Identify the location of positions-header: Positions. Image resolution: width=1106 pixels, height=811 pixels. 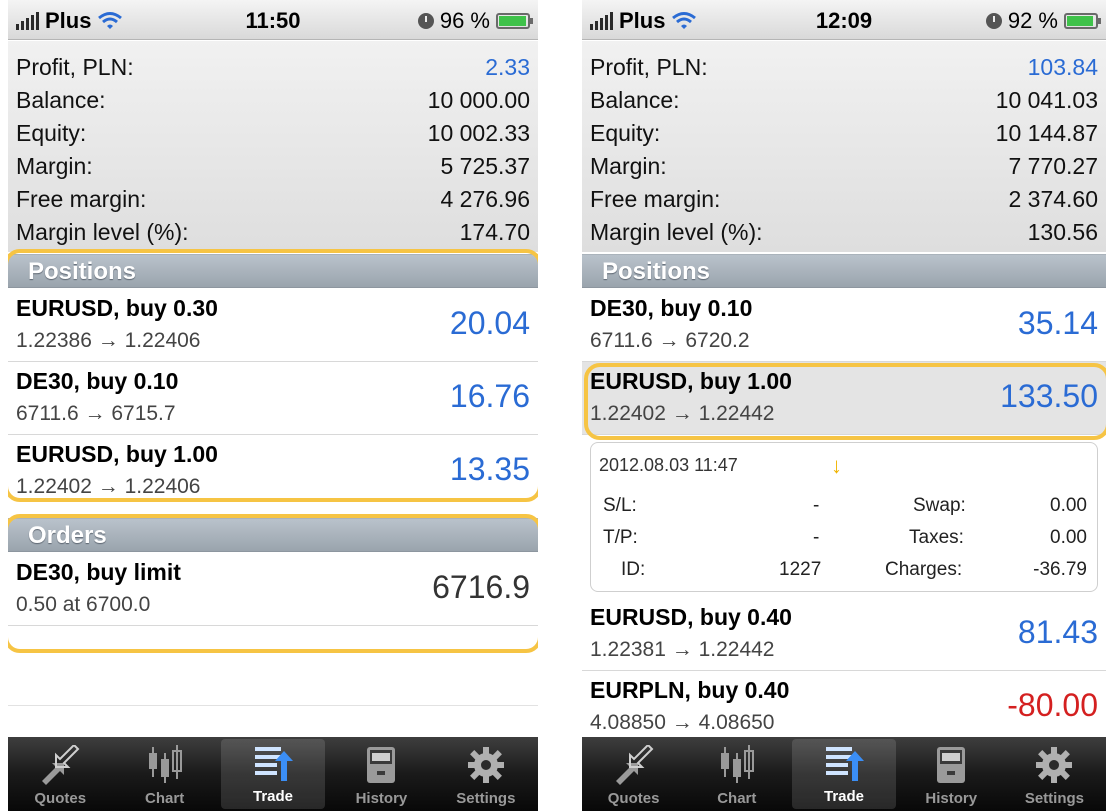
(844, 271).